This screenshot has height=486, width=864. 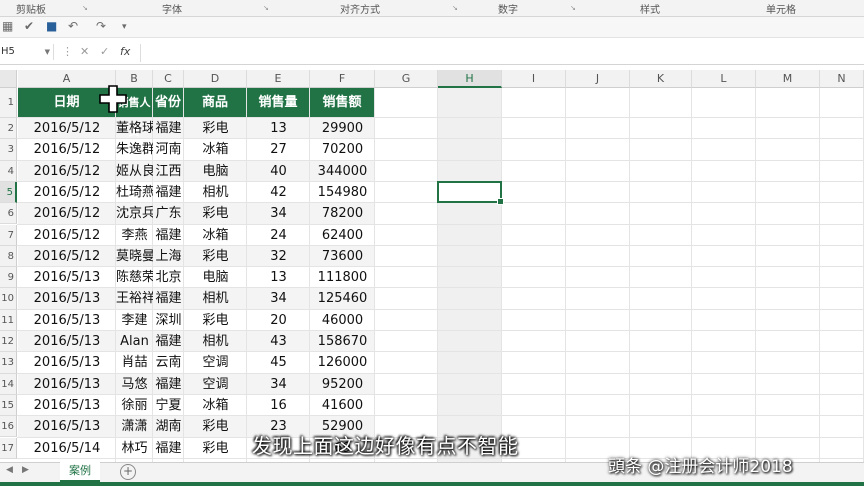 I want to click on table-cell: 16, so click(x=278, y=405).